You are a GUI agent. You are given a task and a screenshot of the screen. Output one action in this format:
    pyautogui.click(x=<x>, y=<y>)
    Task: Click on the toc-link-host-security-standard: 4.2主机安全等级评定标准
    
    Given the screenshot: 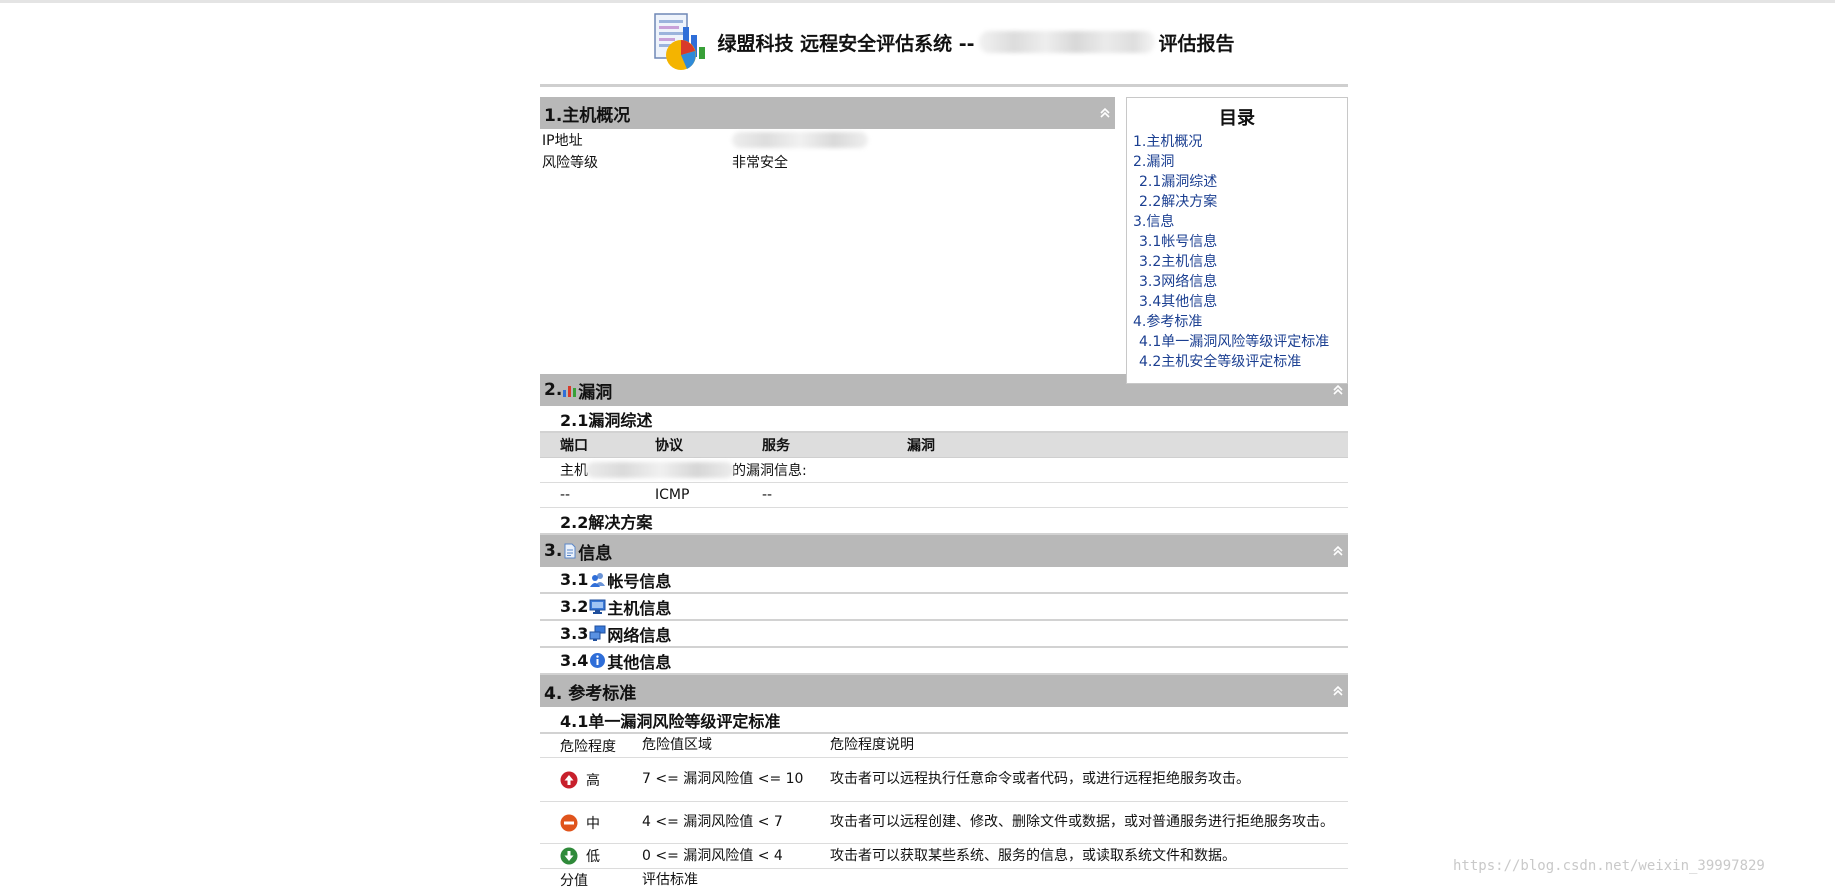 What is the action you would take?
    pyautogui.click(x=1237, y=362)
    